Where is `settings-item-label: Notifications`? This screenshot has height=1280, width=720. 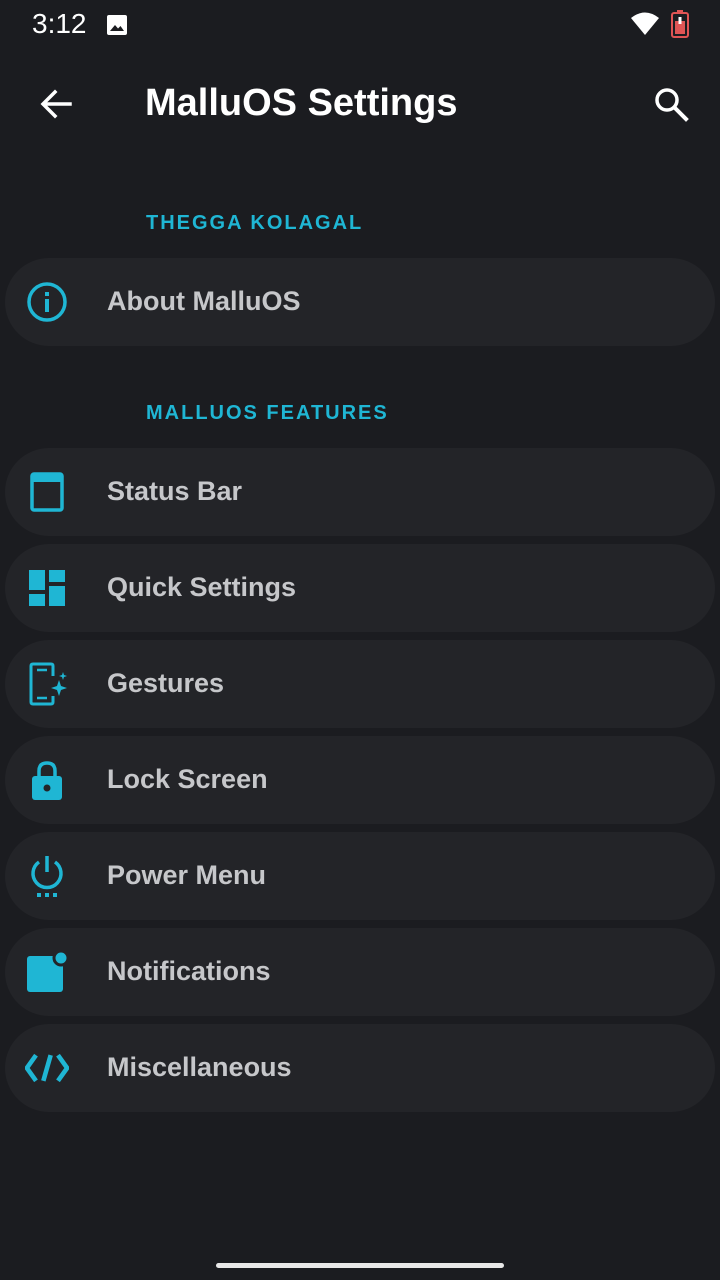
settings-item-label: Notifications is located at coordinates (189, 971).